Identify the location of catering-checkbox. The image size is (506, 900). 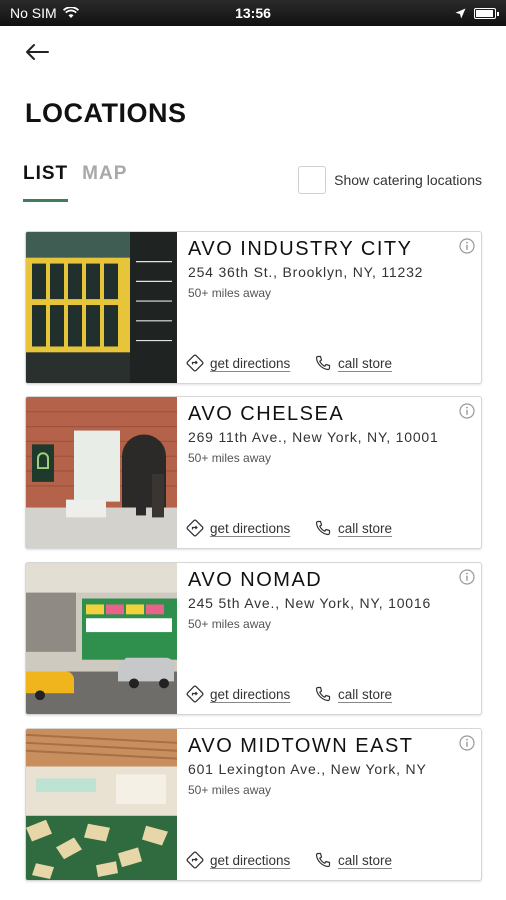
(312, 180).